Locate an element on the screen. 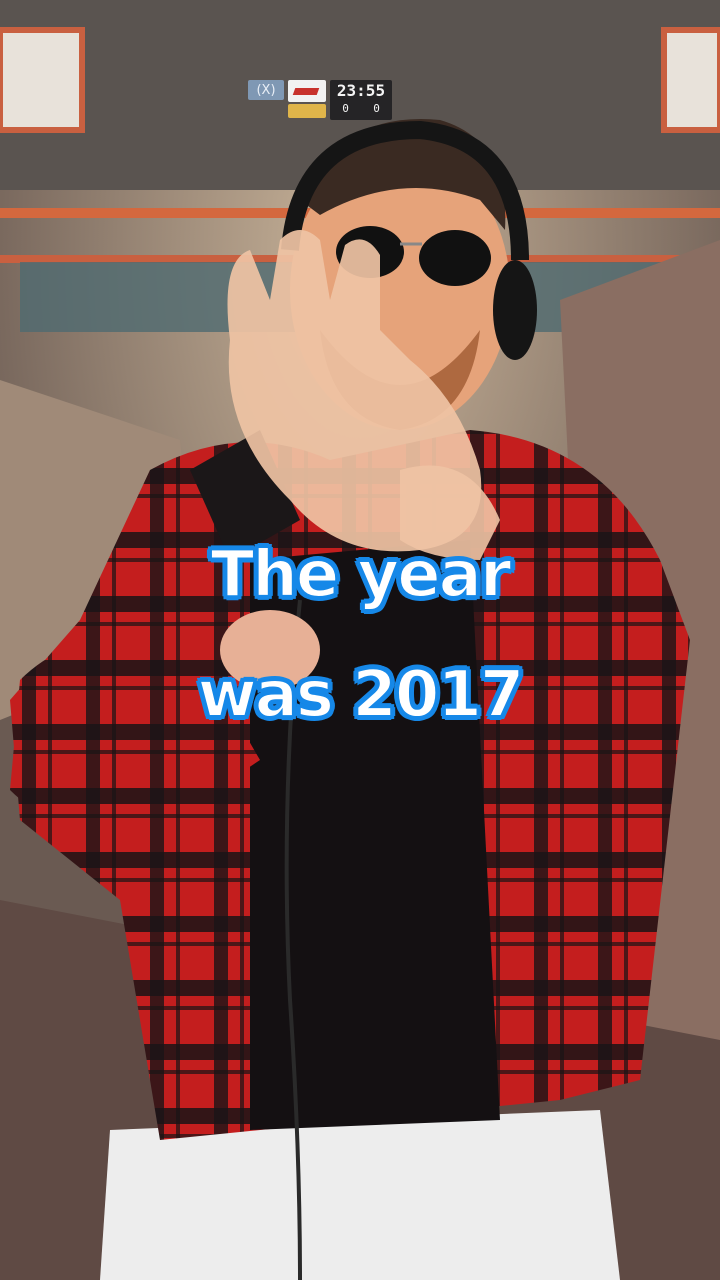  caption-line-1: The year is located at coordinates (361, 575).